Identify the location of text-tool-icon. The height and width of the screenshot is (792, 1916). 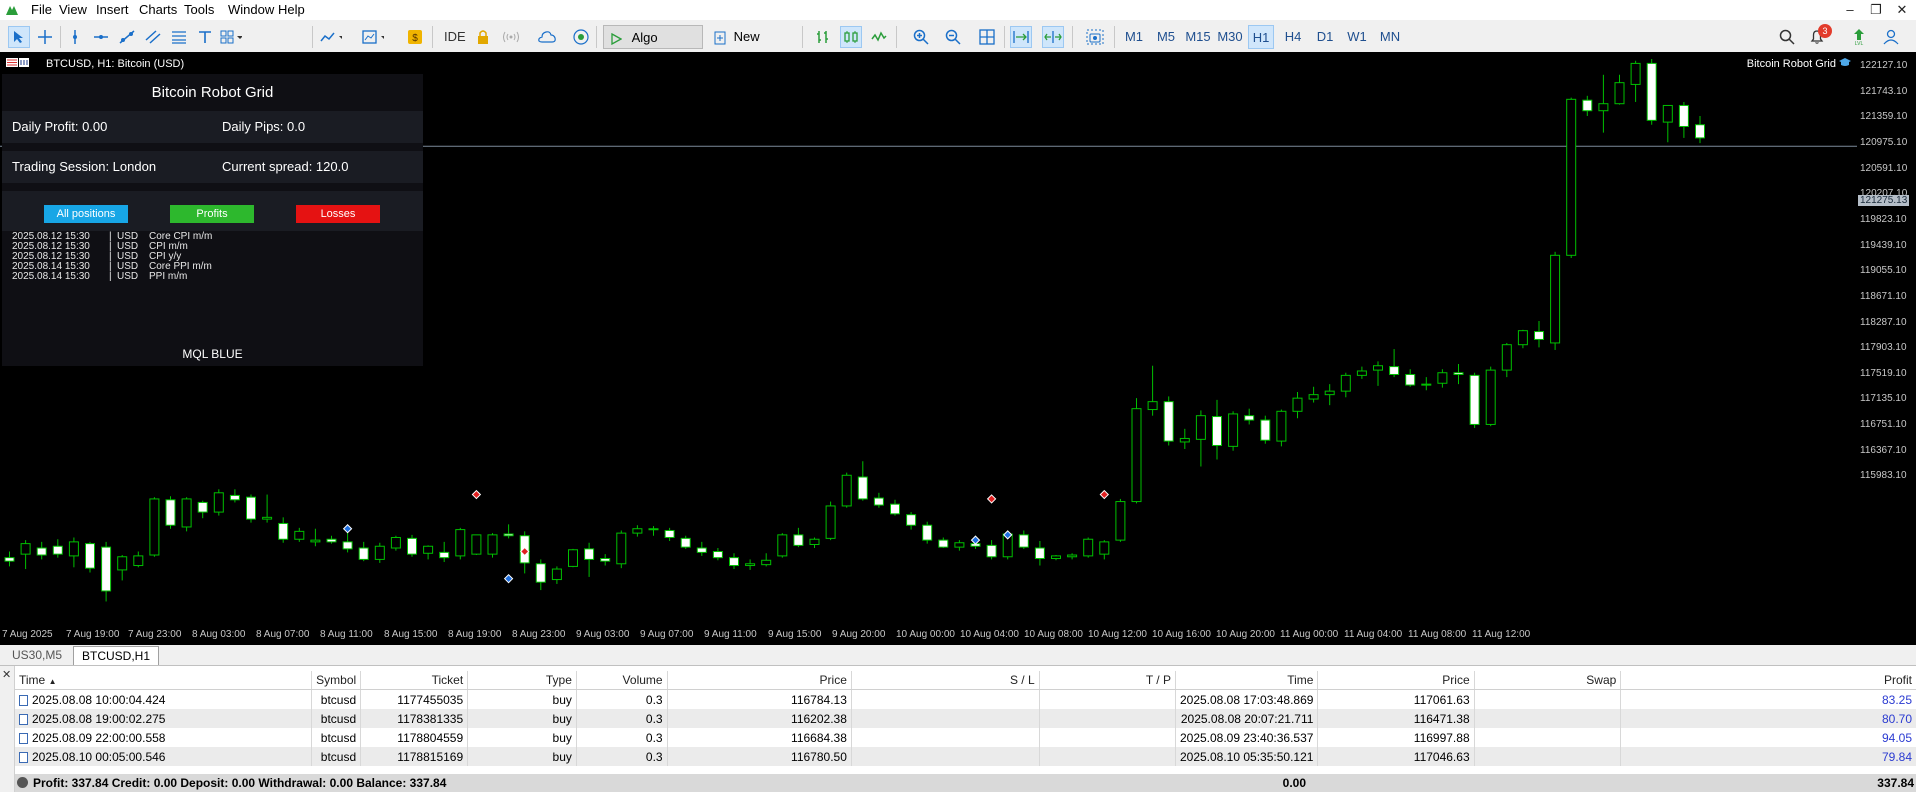
(205, 37).